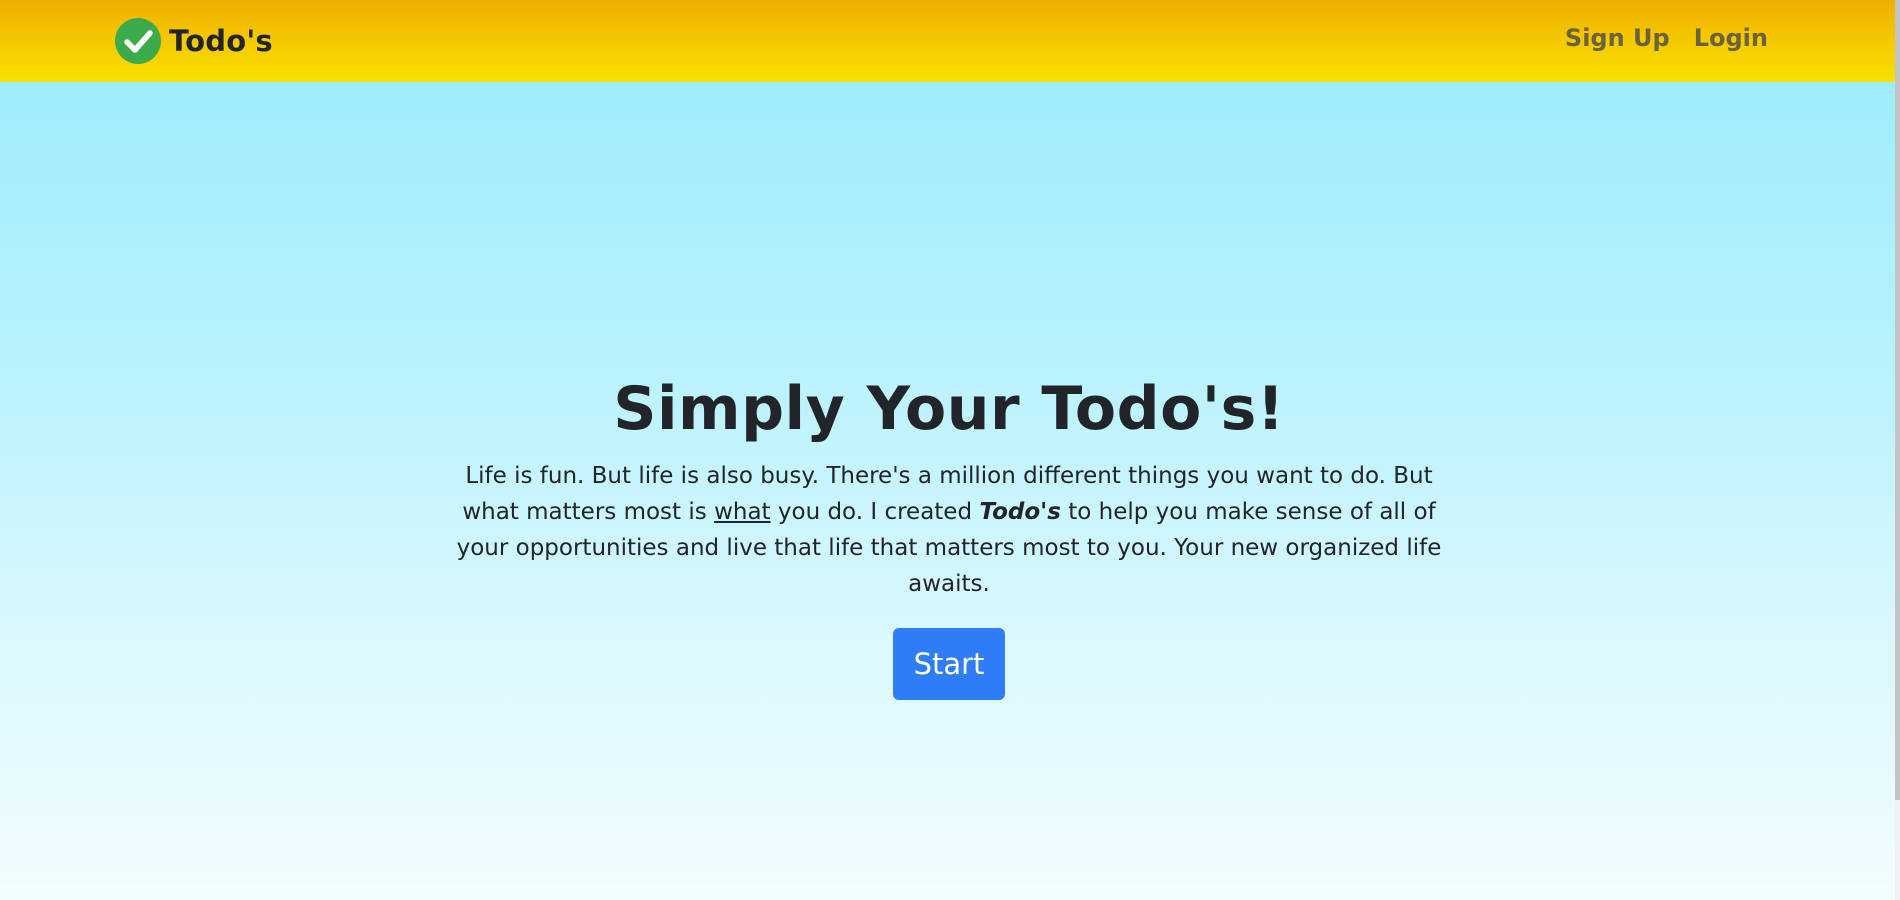 The width and height of the screenshot is (1900, 900). What do you see at coordinates (875, 512) in the screenshot?
I see `hero-text-part2: you do. I created` at bounding box center [875, 512].